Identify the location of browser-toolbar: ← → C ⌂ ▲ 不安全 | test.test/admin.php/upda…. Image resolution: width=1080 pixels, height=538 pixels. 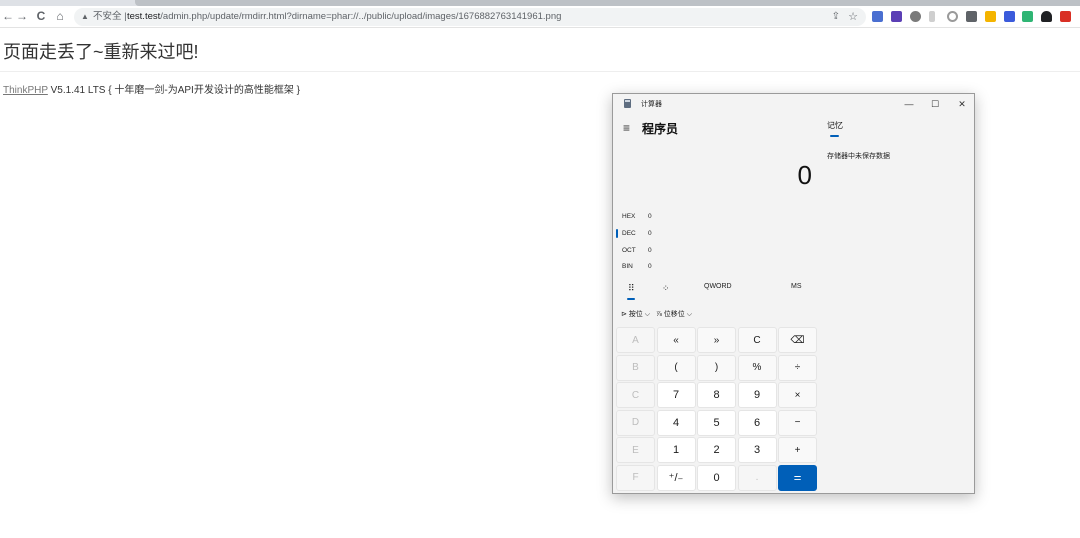
(540, 17).